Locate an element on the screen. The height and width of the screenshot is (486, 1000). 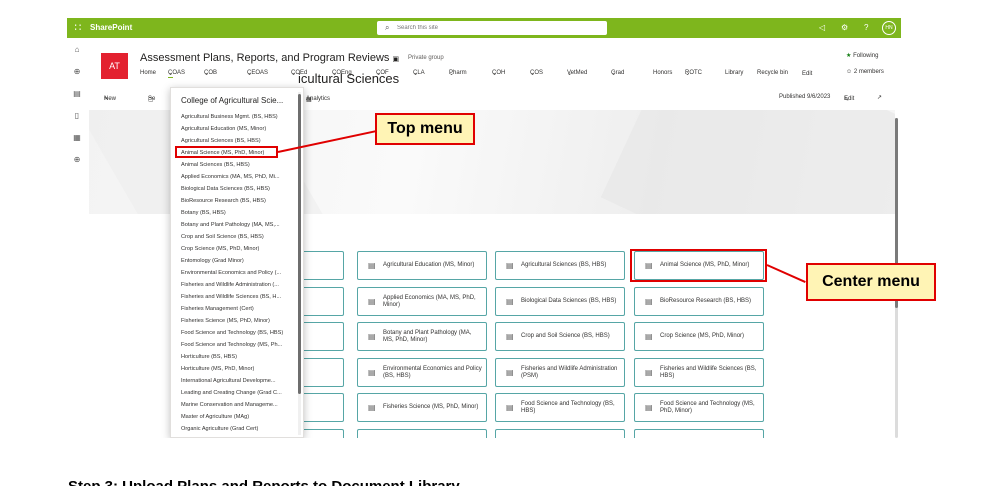
nav-recycle-bin: Recycle bin is located at coordinates (772, 73).